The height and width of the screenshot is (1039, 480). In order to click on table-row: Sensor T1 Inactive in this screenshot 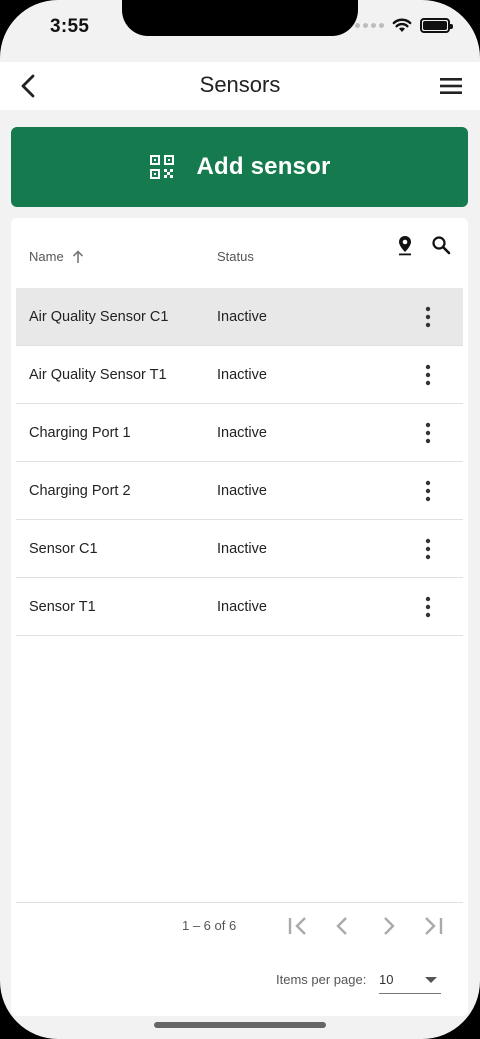, I will do `click(239, 607)`.